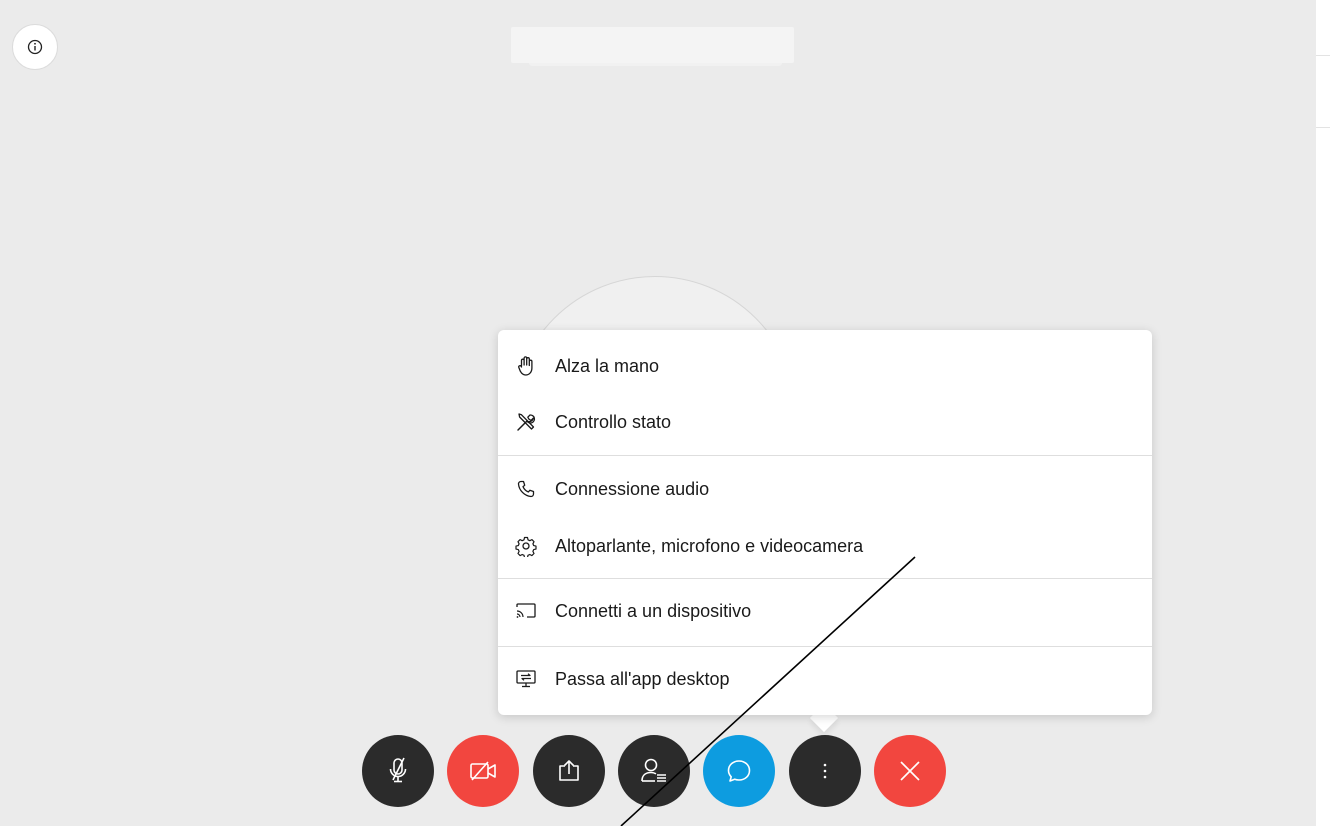  I want to click on menu-item-label: Controllo stato, so click(613, 421).